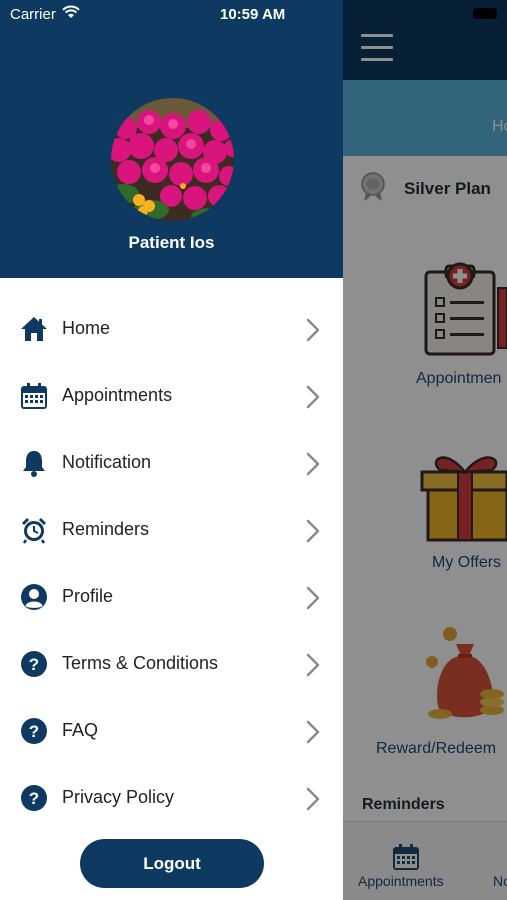 Image resolution: width=507 pixels, height=900 pixels. I want to click on status-carrier: Carrier, so click(33, 14).